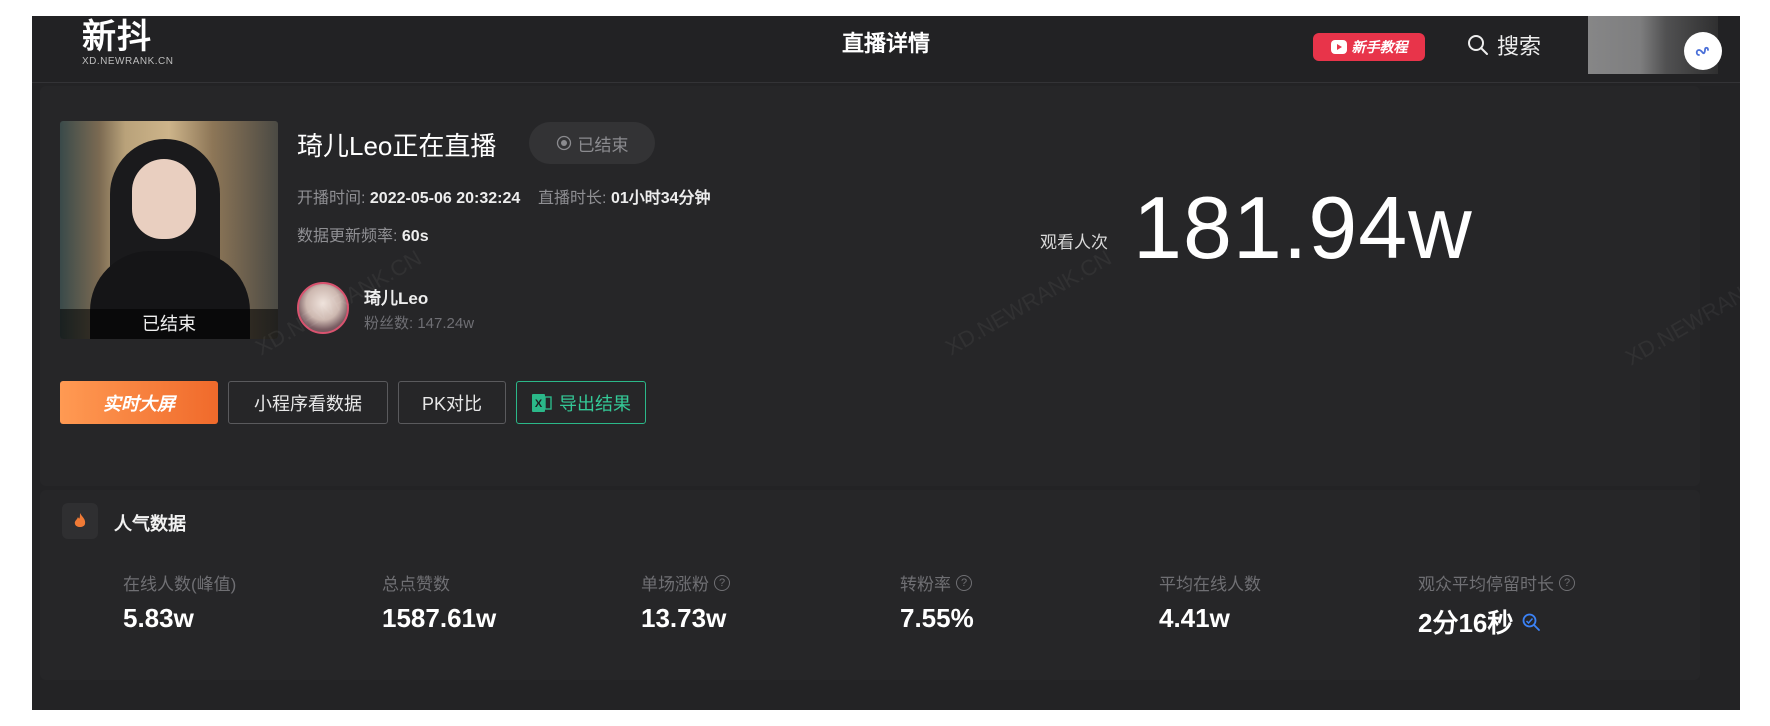 The height and width of the screenshot is (726, 1770). Describe the element at coordinates (925, 584) in the screenshot. I see `metric-label-text: 转粉率` at that location.